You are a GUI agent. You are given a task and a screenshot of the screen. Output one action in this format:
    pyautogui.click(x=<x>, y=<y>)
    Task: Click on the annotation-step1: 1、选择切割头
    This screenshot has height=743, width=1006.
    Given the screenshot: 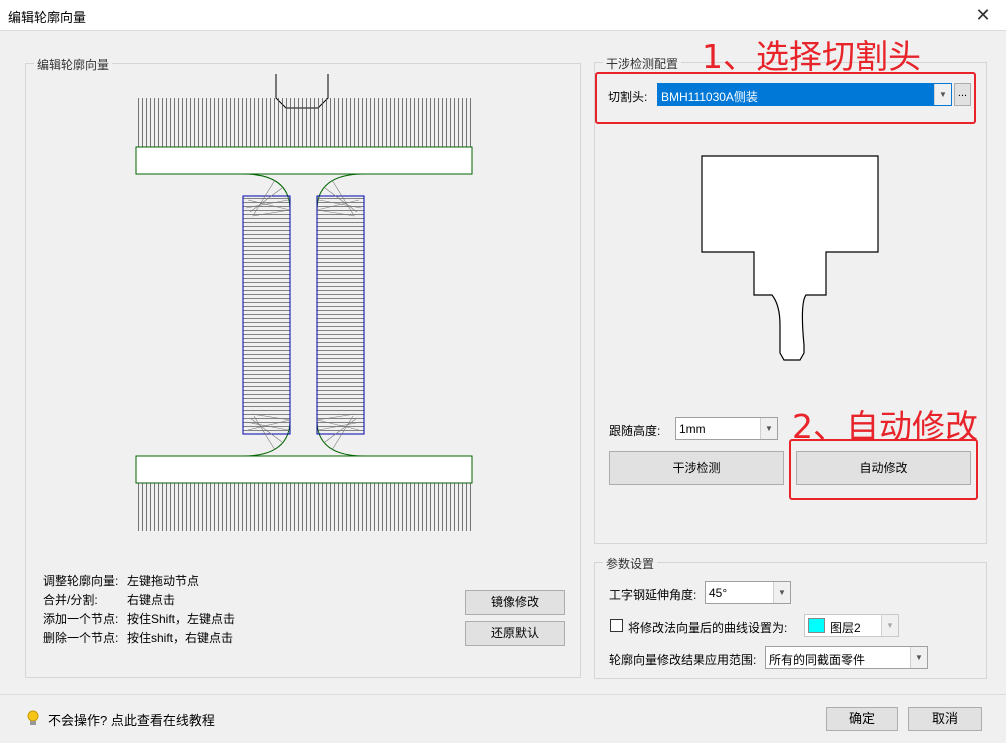 What is the action you would take?
    pyautogui.click(x=811, y=56)
    